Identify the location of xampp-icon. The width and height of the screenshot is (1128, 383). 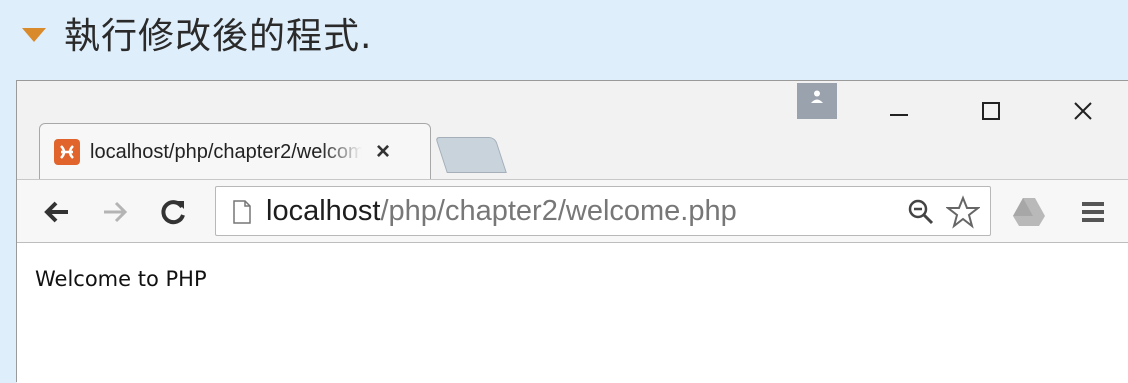
(67, 152).